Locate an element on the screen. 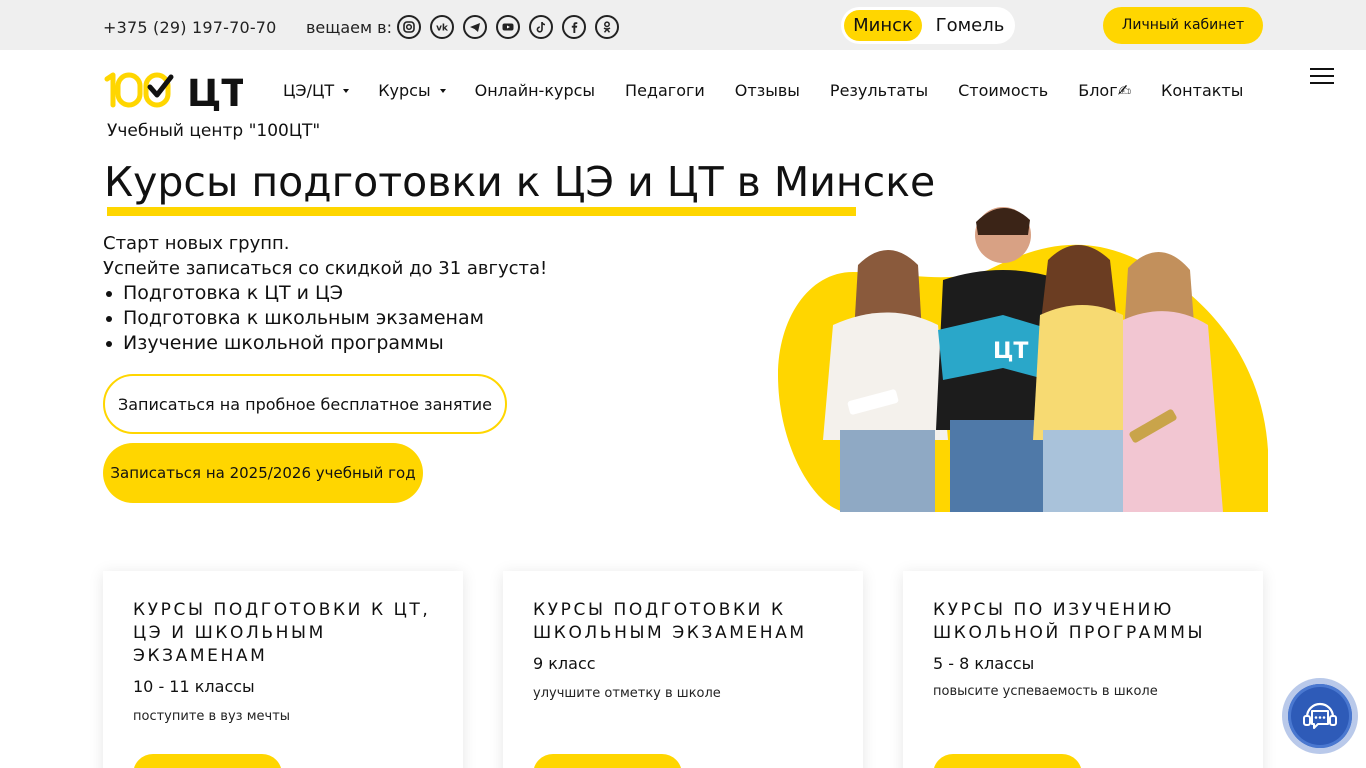 The height and width of the screenshot is (768, 1366). card-title: Курсы подготовки к школьным экзаменам is located at coordinates (670, 621).